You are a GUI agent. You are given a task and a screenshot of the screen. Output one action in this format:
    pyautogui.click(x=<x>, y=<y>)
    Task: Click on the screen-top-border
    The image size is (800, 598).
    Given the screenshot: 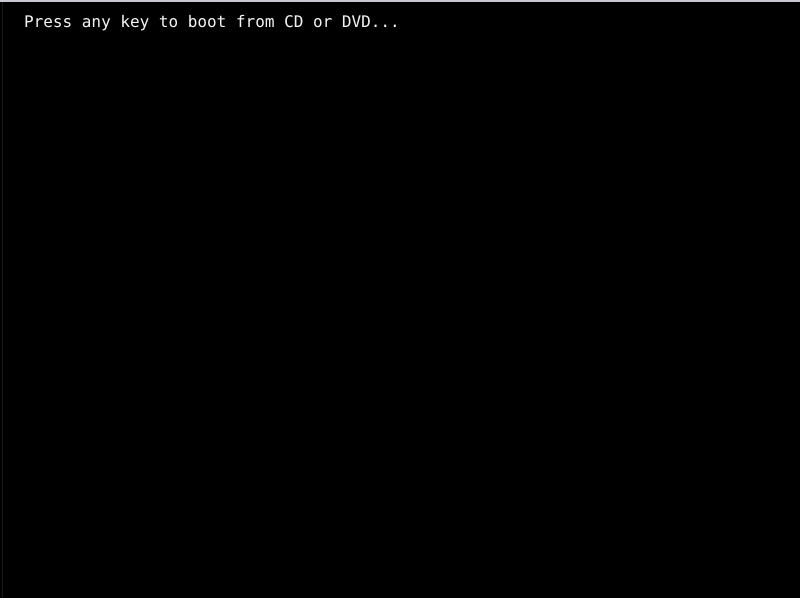 What is the action you would take?
    pyautogui.click(x=400, y=1)
    